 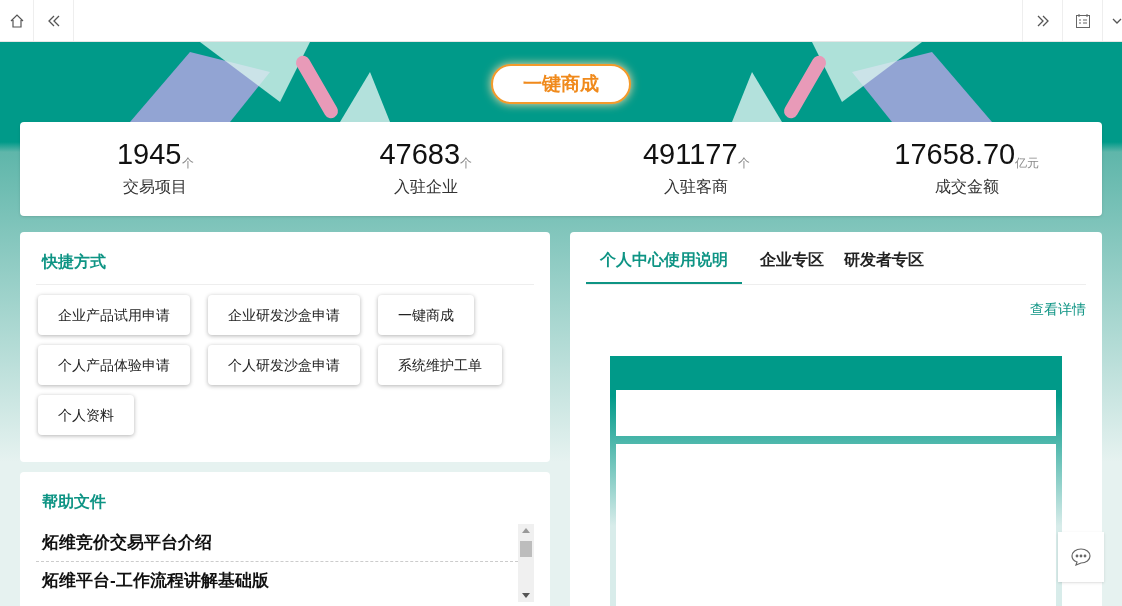 What do you see at coordinates (155, 186) in the screenshot?
I see `stat-label: 交易项目` at bounding box center [155, 186].